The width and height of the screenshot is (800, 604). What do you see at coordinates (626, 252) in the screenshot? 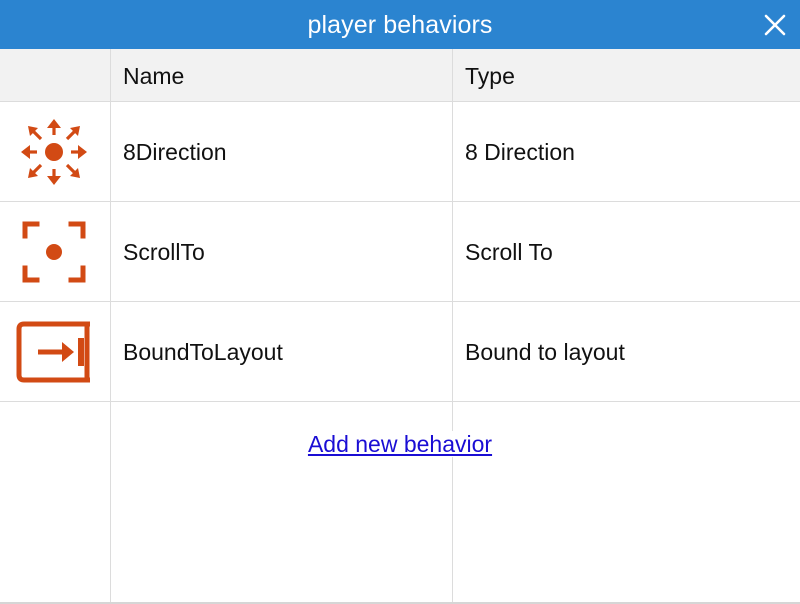
I see `behavior-type: Scroll To` at bounding box center [626, 252].